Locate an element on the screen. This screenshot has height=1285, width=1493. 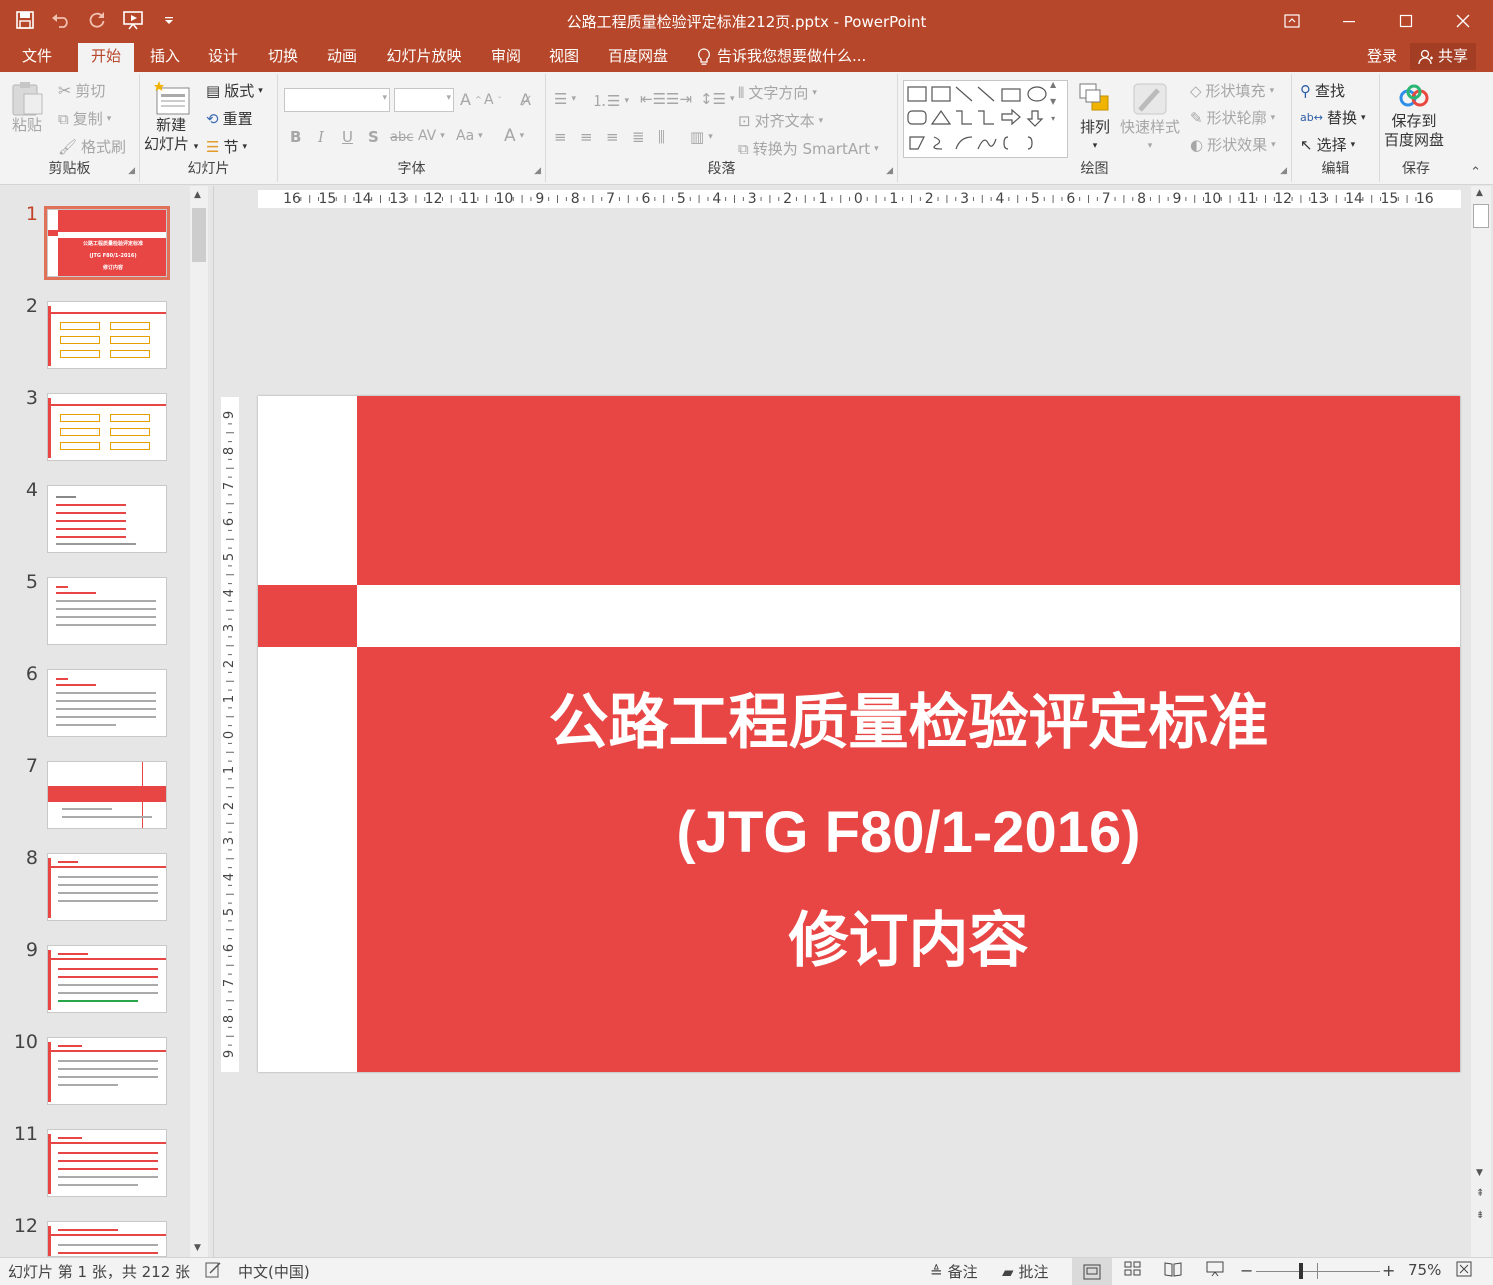
spellcheck-icon is located at coordinates (213, 1270).